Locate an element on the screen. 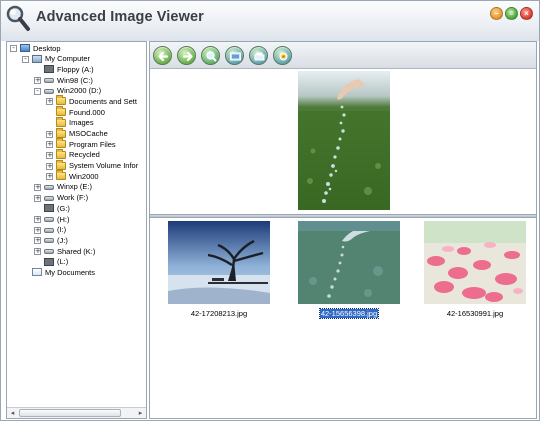 Image resolution: width=540 pixels, height=421 pixels. forward-button is located at coordinates (186, 55).